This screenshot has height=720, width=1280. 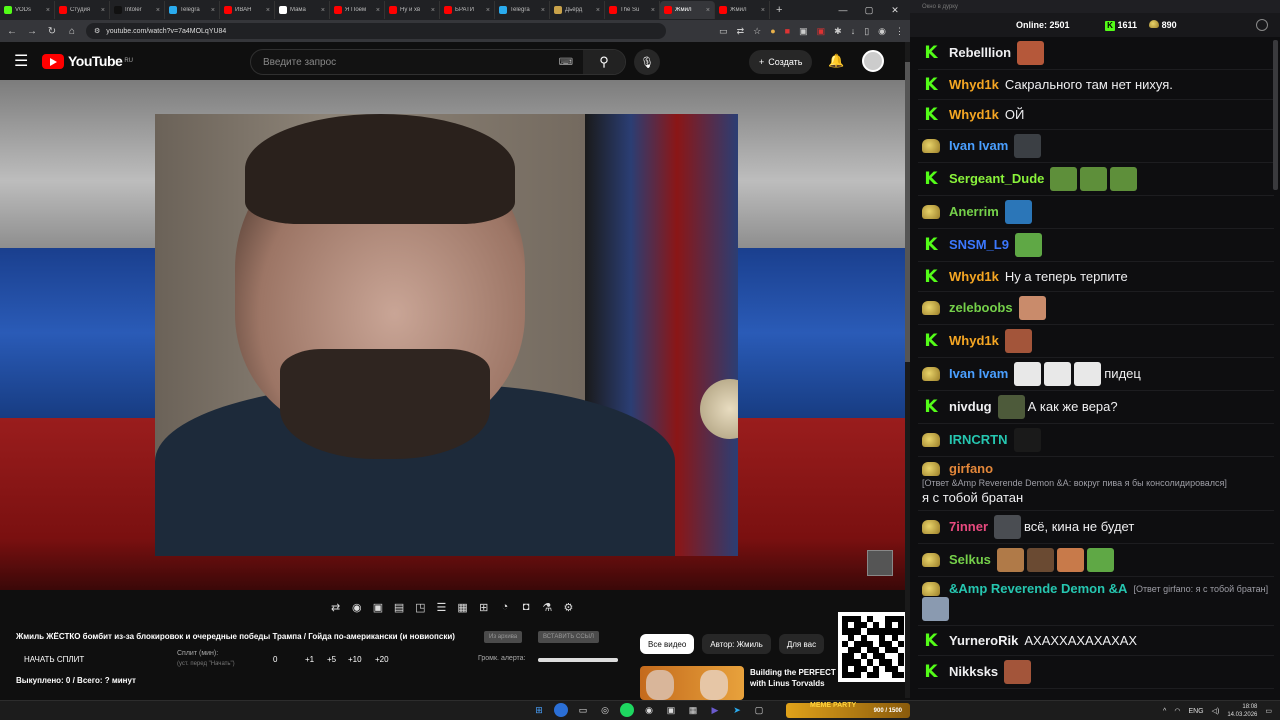 What do you see at coordinates (503, 637) in the screenshot?
I see `archive-pill: Из архива` at bounding box center [503, 637].